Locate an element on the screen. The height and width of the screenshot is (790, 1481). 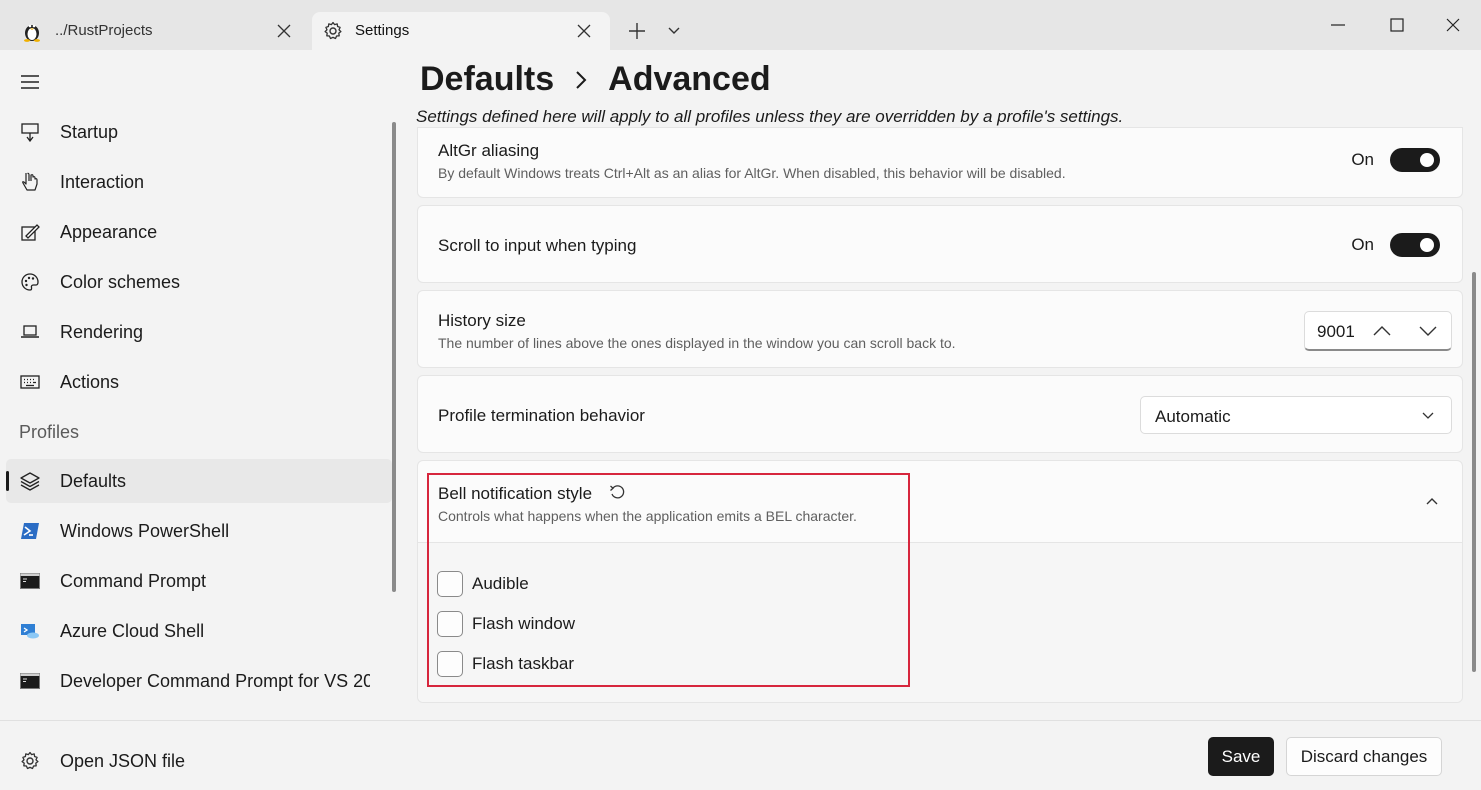
footer-divider is located at coordinates (740, 720).